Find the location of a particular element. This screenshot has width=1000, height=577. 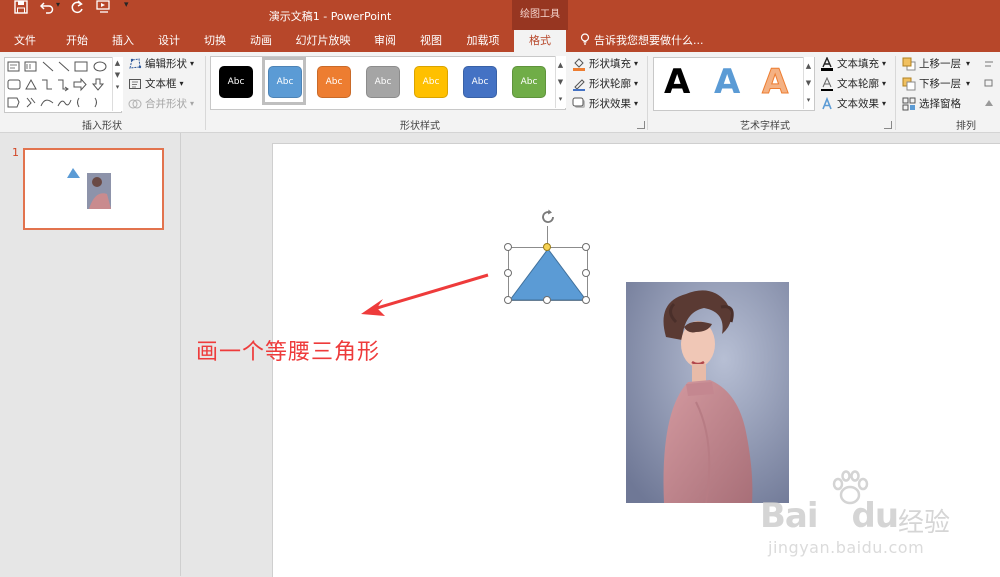

tab-format: 格式 is located at coordinates (540, 41).